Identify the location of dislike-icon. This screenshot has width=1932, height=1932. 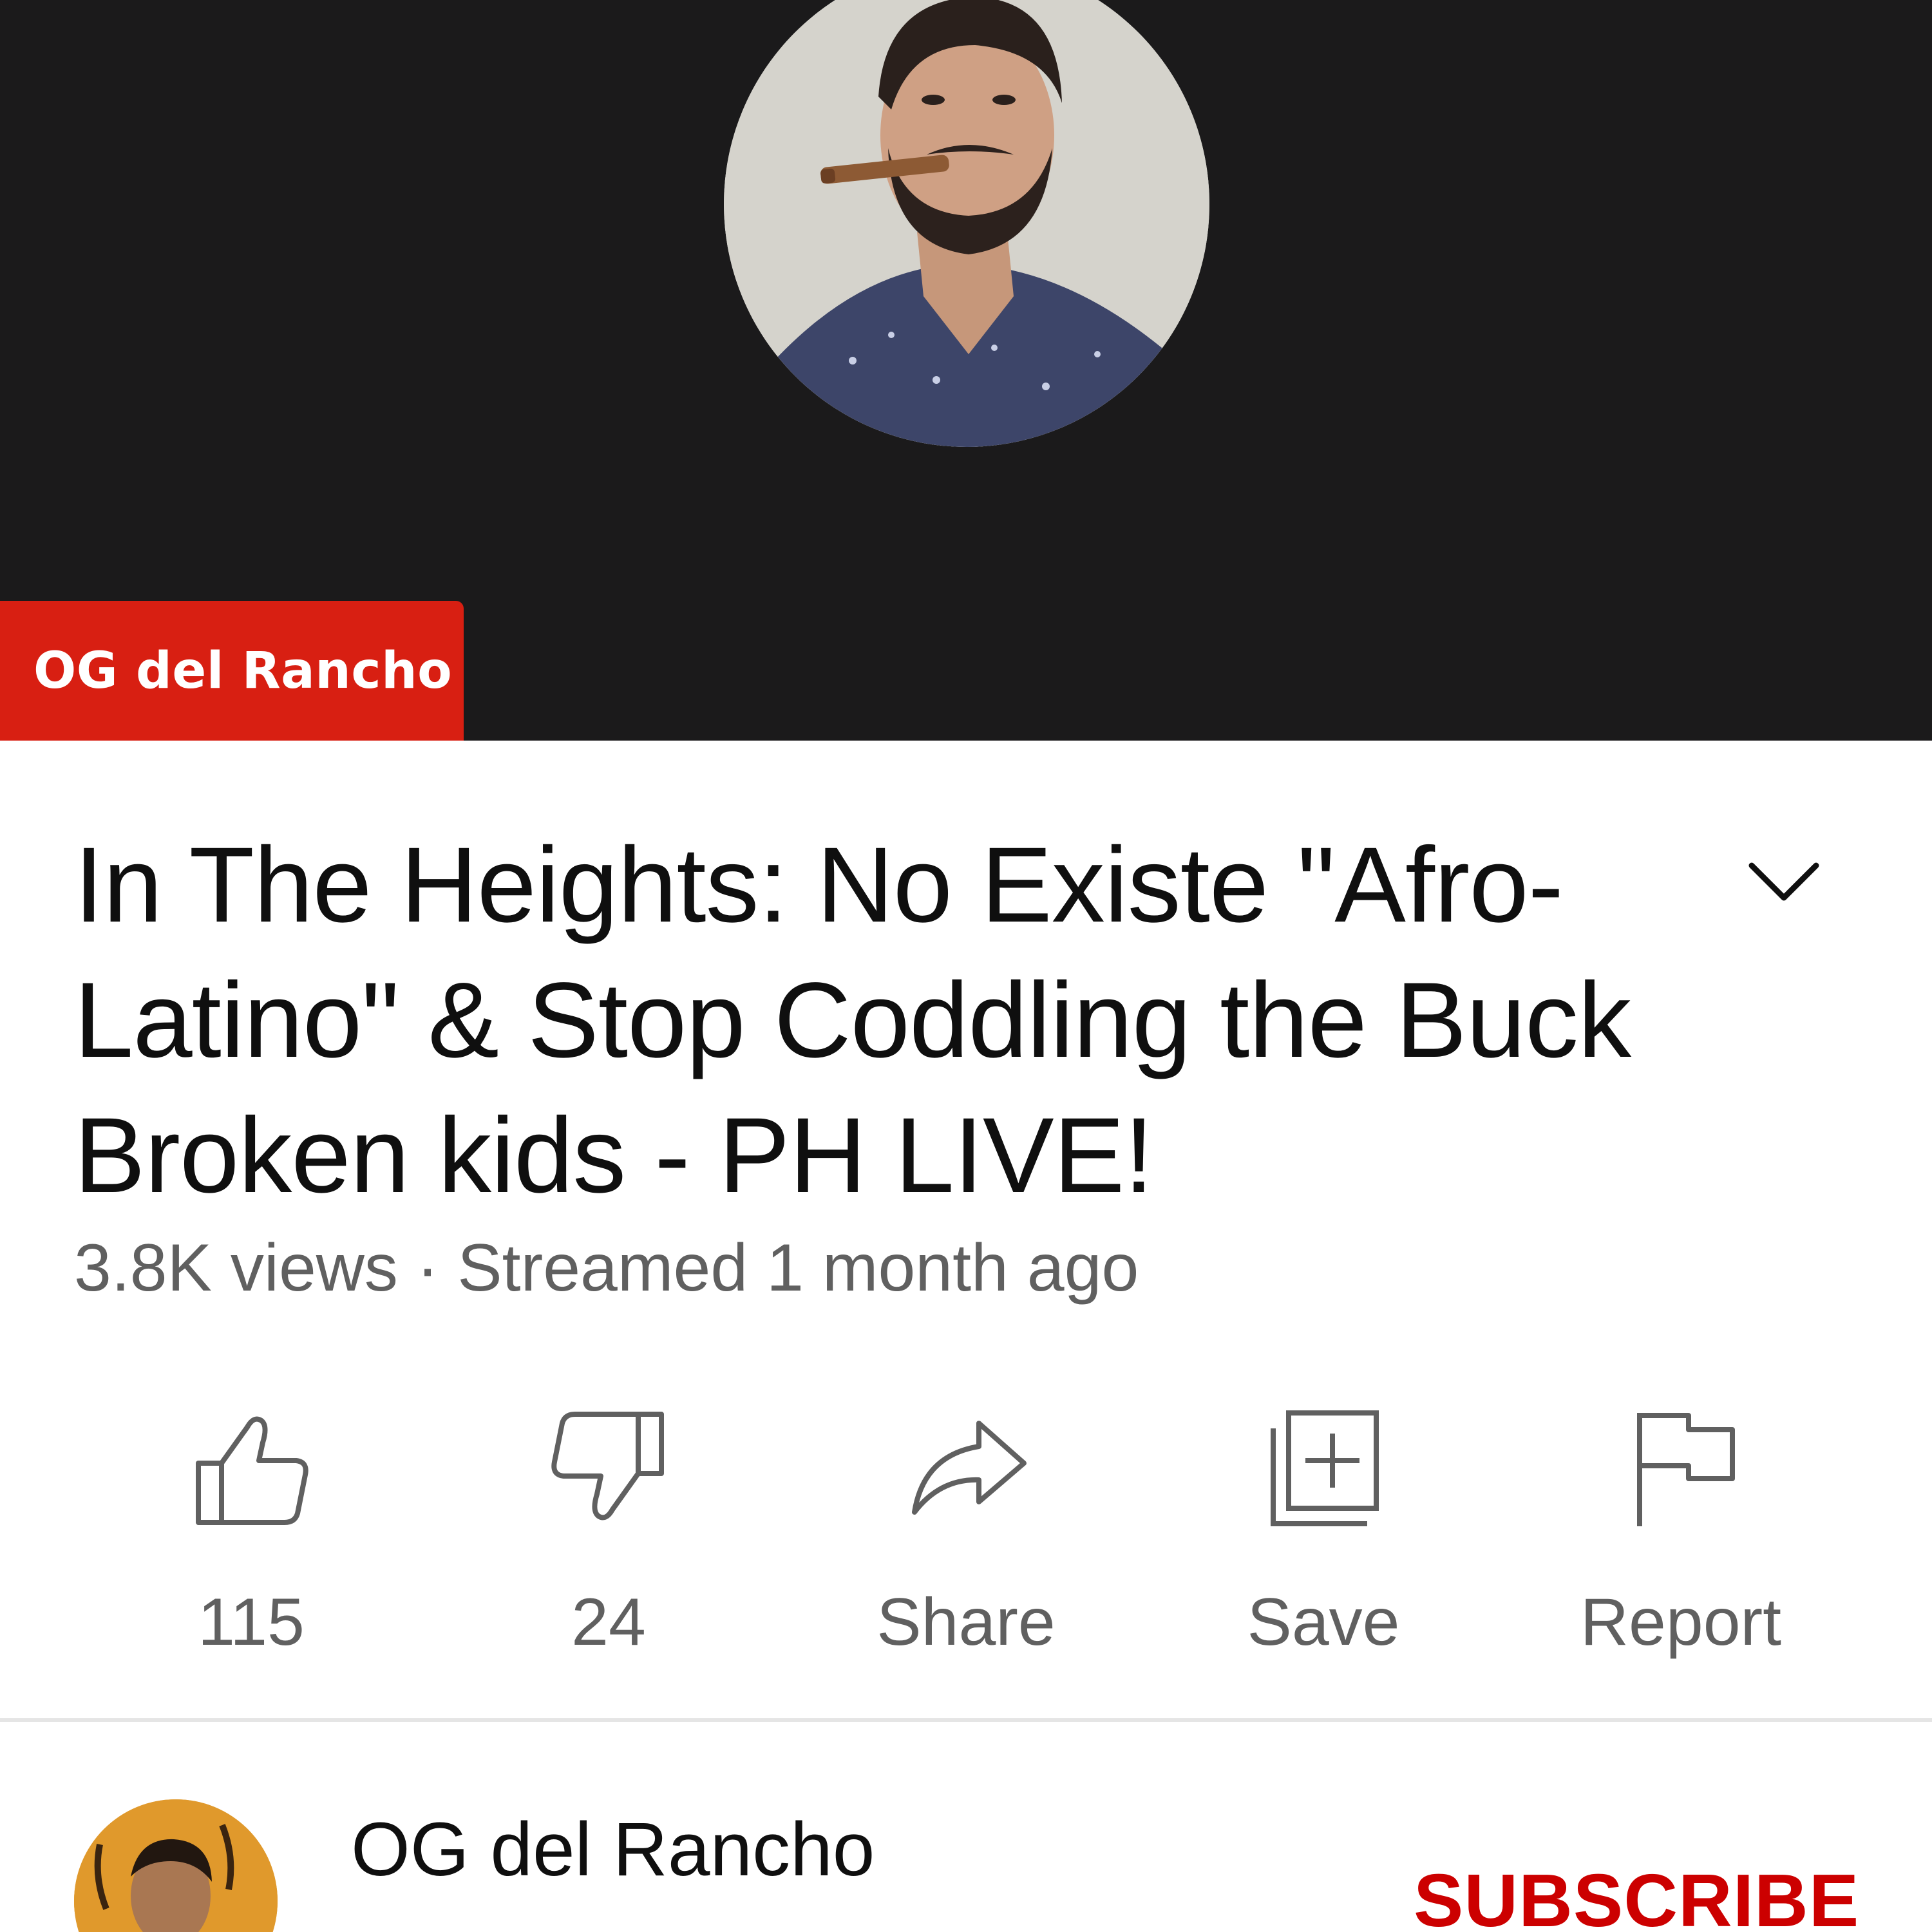
(608, 1469).